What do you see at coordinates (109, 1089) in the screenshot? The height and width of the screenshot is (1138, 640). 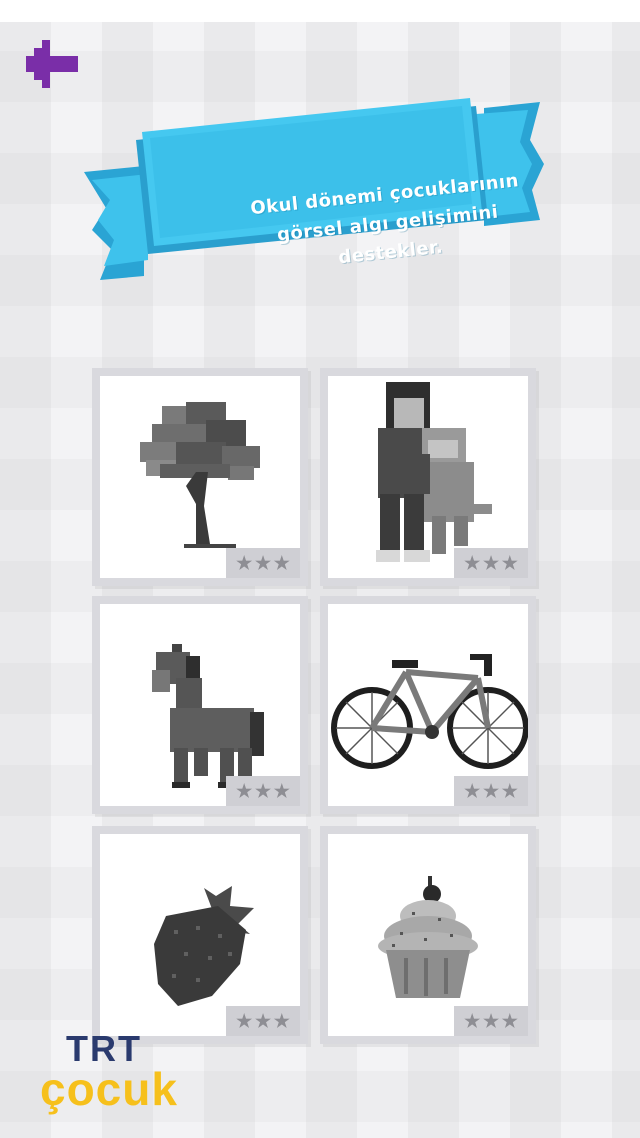 I see `logo-text-cocuk: çocuk` at bounding box center [109, 1089].